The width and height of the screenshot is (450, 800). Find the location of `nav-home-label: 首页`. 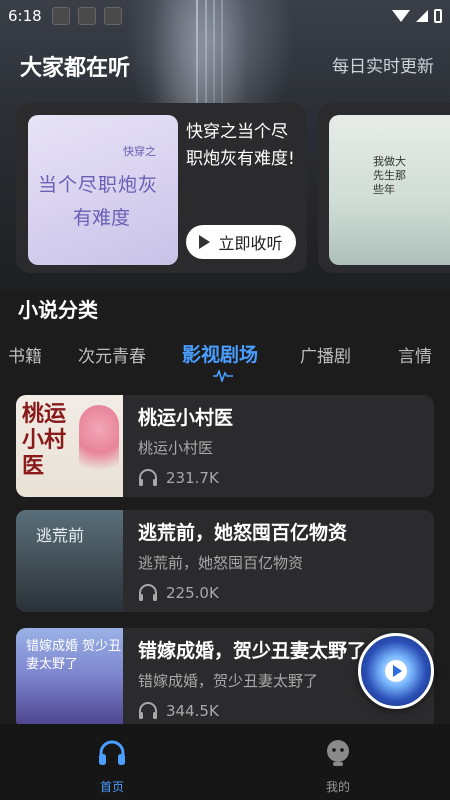

nav-home-label: 首页 is located at coordinates (111, 787).